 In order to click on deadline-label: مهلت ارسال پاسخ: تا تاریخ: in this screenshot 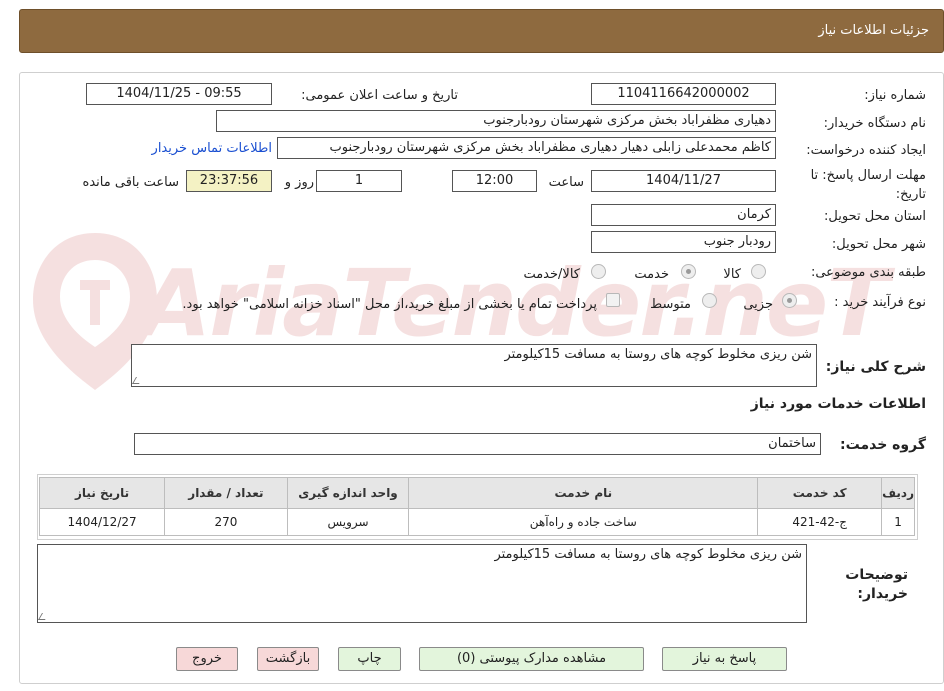, I will do `click(868, 185)`.